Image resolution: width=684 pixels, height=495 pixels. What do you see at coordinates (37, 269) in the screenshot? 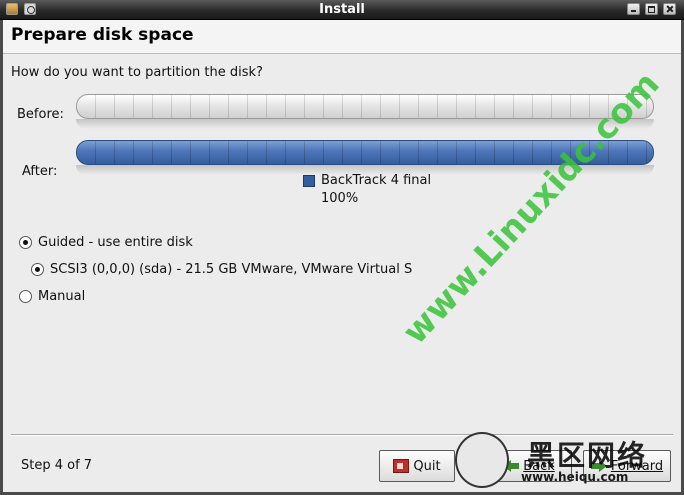
I see `radio-disk` at bounding box center [37, 269].